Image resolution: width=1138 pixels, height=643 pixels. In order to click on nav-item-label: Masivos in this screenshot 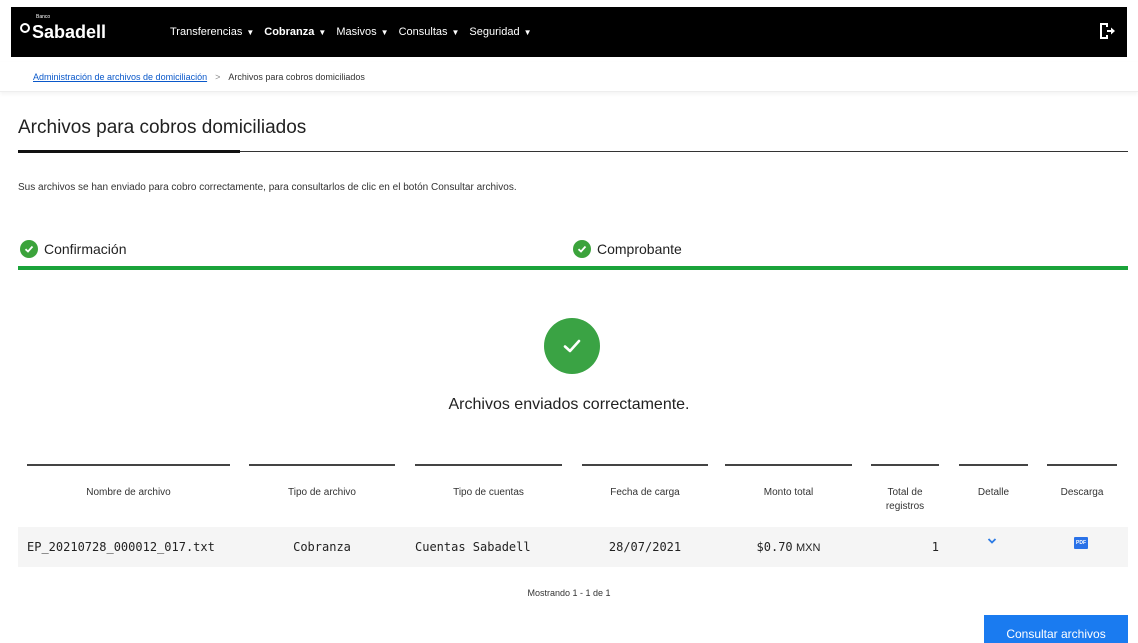, I will do `click(356, 32)`.